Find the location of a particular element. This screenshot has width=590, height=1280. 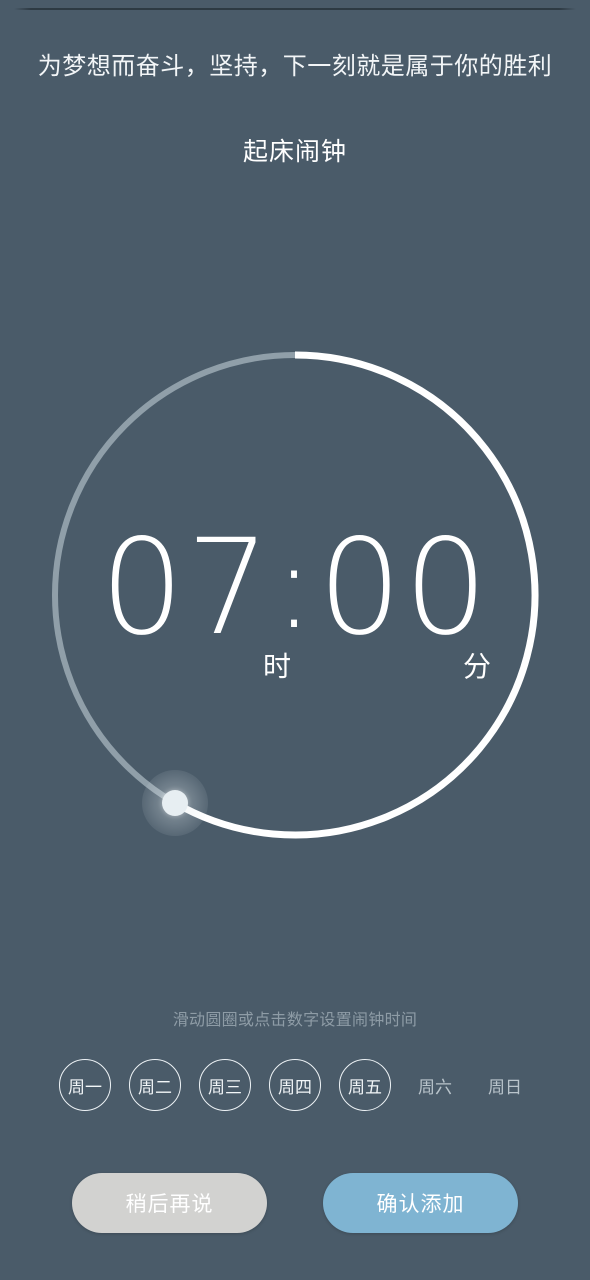

weekday-selector: 周一 周二 周三 周四 周五 周六 周日 is located at coordinates (295, 1085).